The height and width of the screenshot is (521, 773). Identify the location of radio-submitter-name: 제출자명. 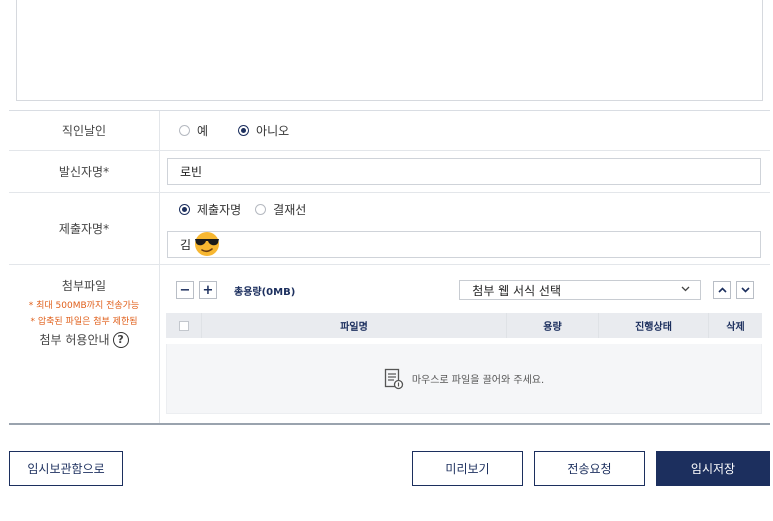
(210, 209).